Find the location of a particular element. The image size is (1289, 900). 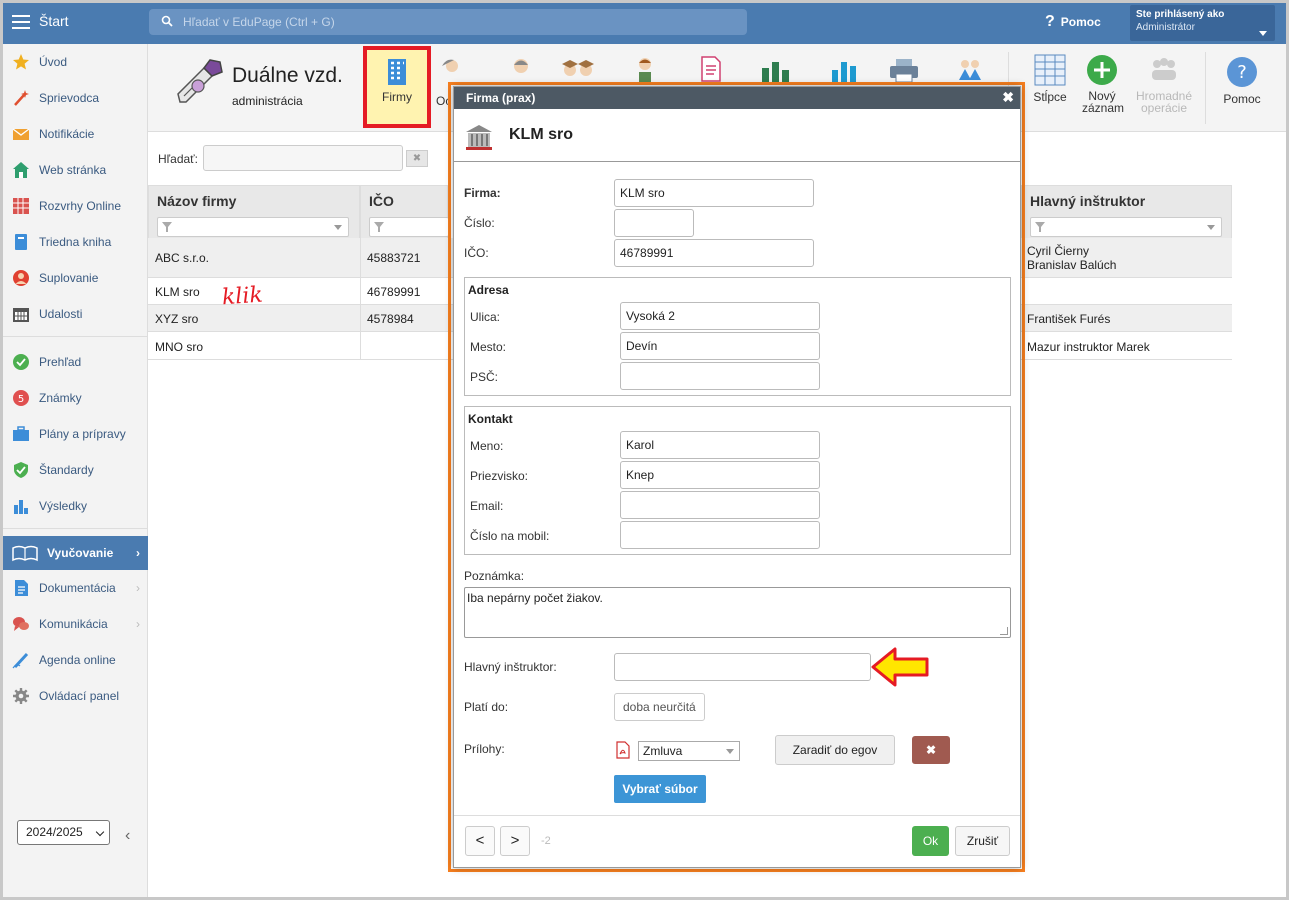

new-record-button: Nový záznam is located at coordinates (1103, 88).